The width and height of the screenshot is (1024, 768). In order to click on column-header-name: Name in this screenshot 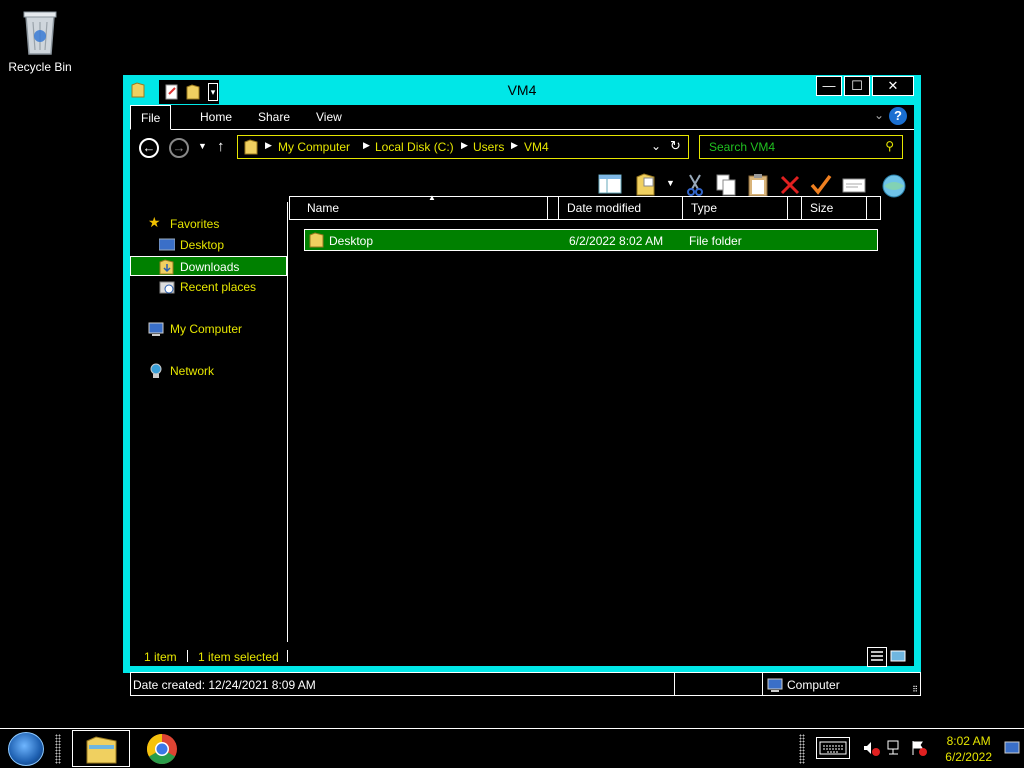, I will do `click(419, 208)`.